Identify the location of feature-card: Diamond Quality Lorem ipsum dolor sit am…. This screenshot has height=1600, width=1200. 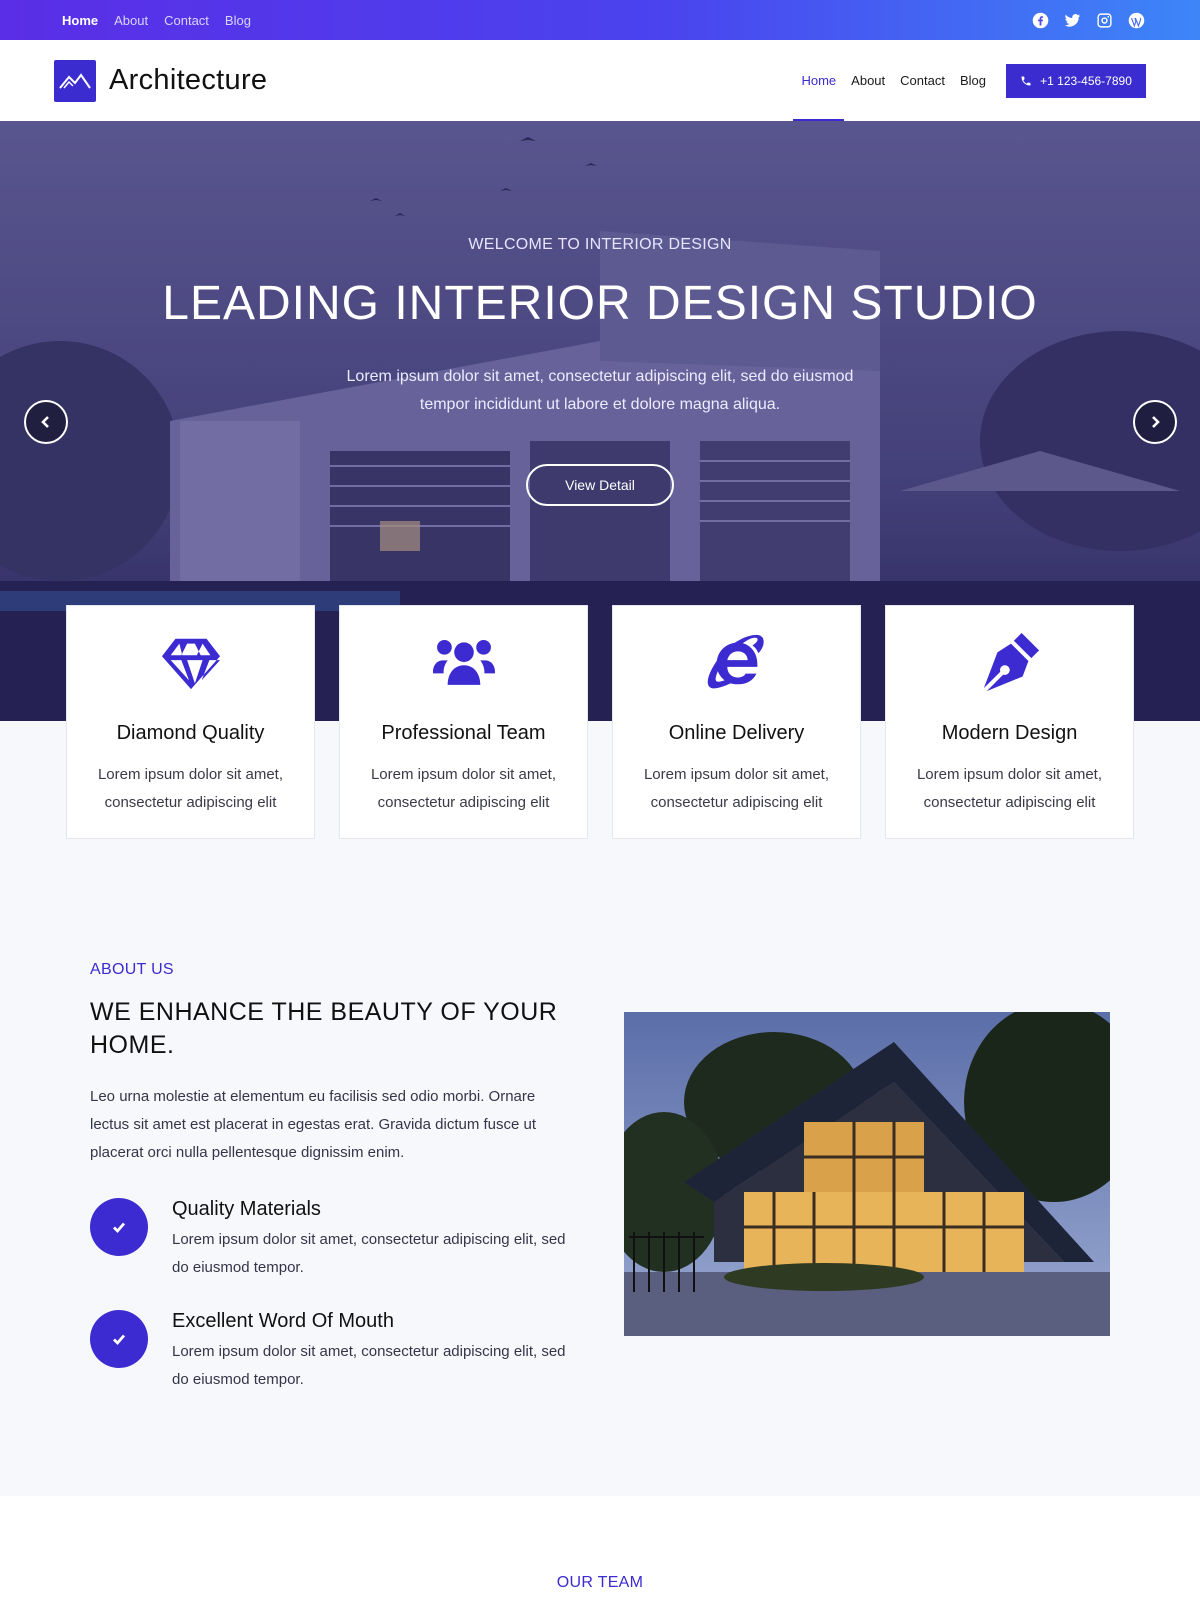
(190, 722).